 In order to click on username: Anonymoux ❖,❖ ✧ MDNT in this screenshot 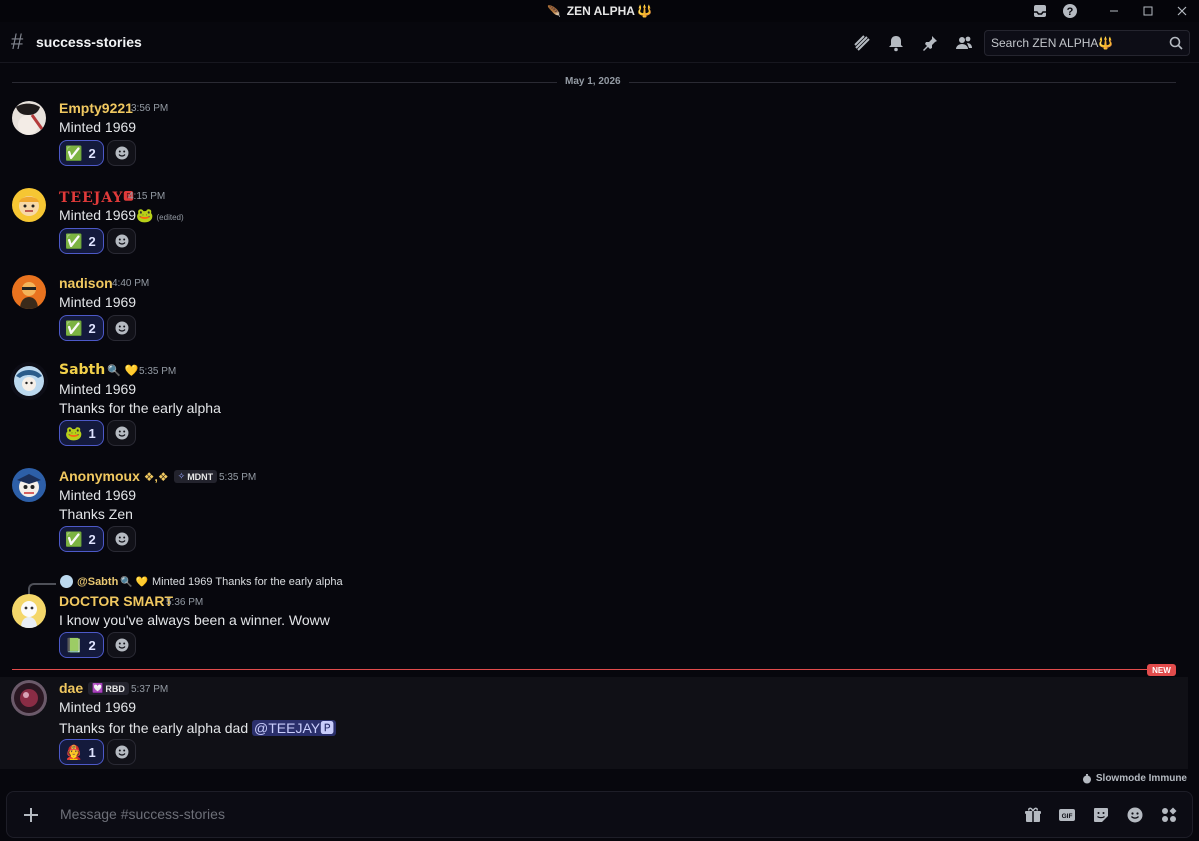, I will do `click(138, 476)`.